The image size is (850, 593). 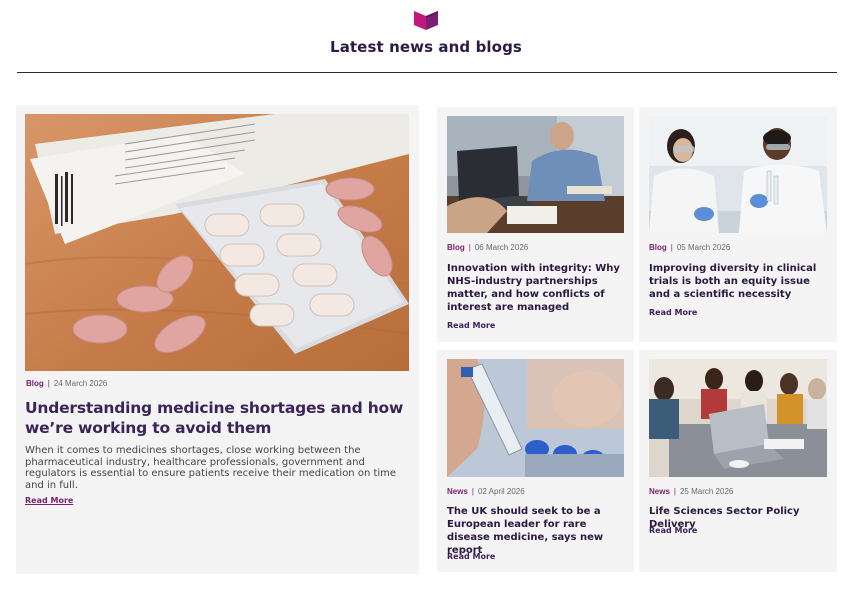 I want to click on brand-logo-icon, so click(x=426, y=20).